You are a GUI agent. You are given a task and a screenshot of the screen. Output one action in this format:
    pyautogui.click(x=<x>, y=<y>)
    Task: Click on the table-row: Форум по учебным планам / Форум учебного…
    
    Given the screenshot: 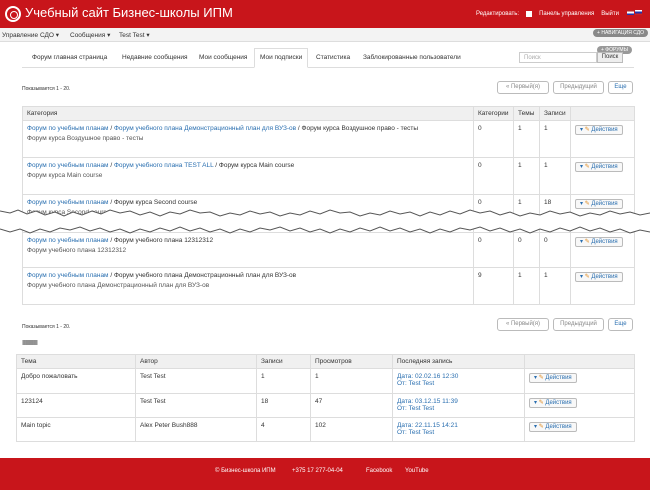 What is the action you would take?
    pyautogui.click(x=328, y=286)
    